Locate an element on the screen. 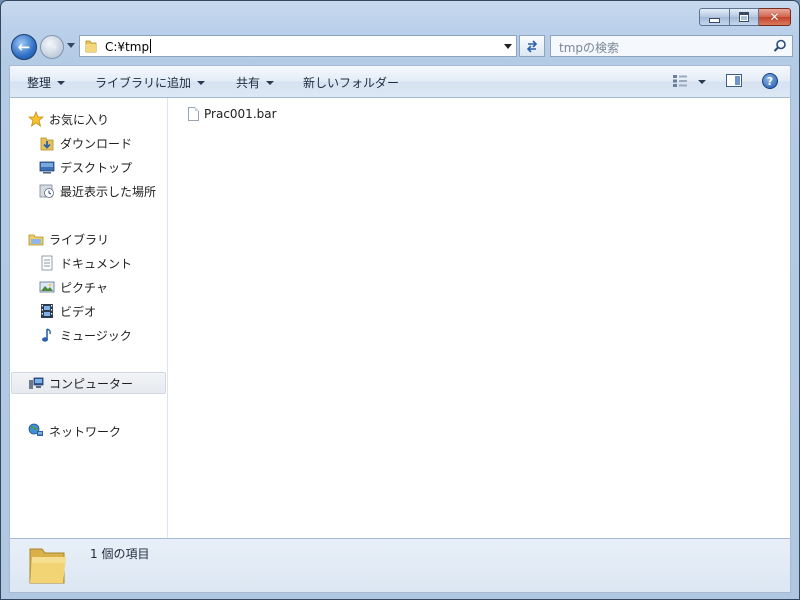 Image resolution: width=800 pixels, height=600 pixels. sidebar-item-favorites: お気に入り is located at coordinates (68, 119).